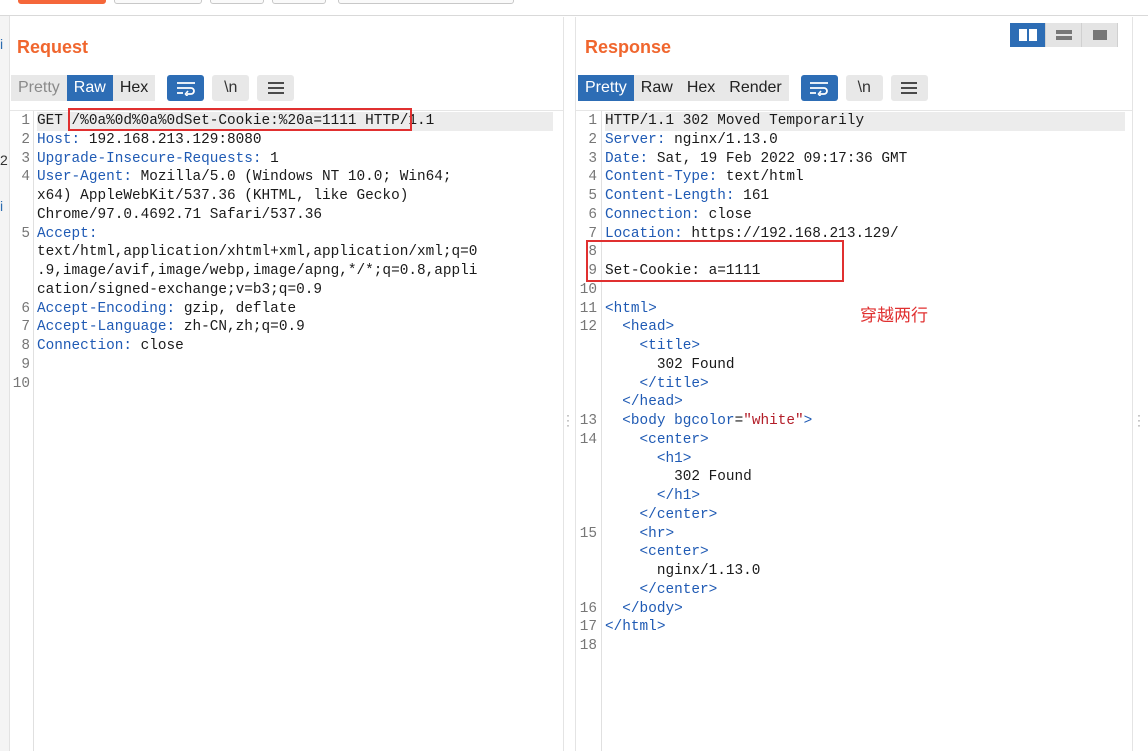 The height and width of the screenshot is (751, 1148). I want to click on response-code-line: <body bgcolor="white">, so click(865, 421).